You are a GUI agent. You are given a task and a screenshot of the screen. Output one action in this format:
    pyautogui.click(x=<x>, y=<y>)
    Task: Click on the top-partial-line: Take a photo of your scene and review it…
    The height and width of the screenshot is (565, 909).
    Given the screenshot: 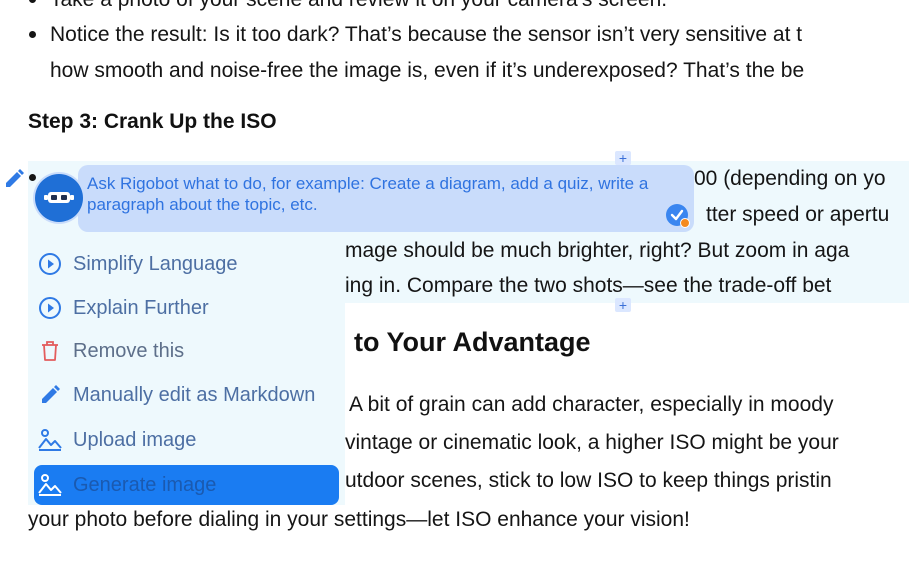 What is the action you would take?
    pyautogui.click(x=358, y=7)
    